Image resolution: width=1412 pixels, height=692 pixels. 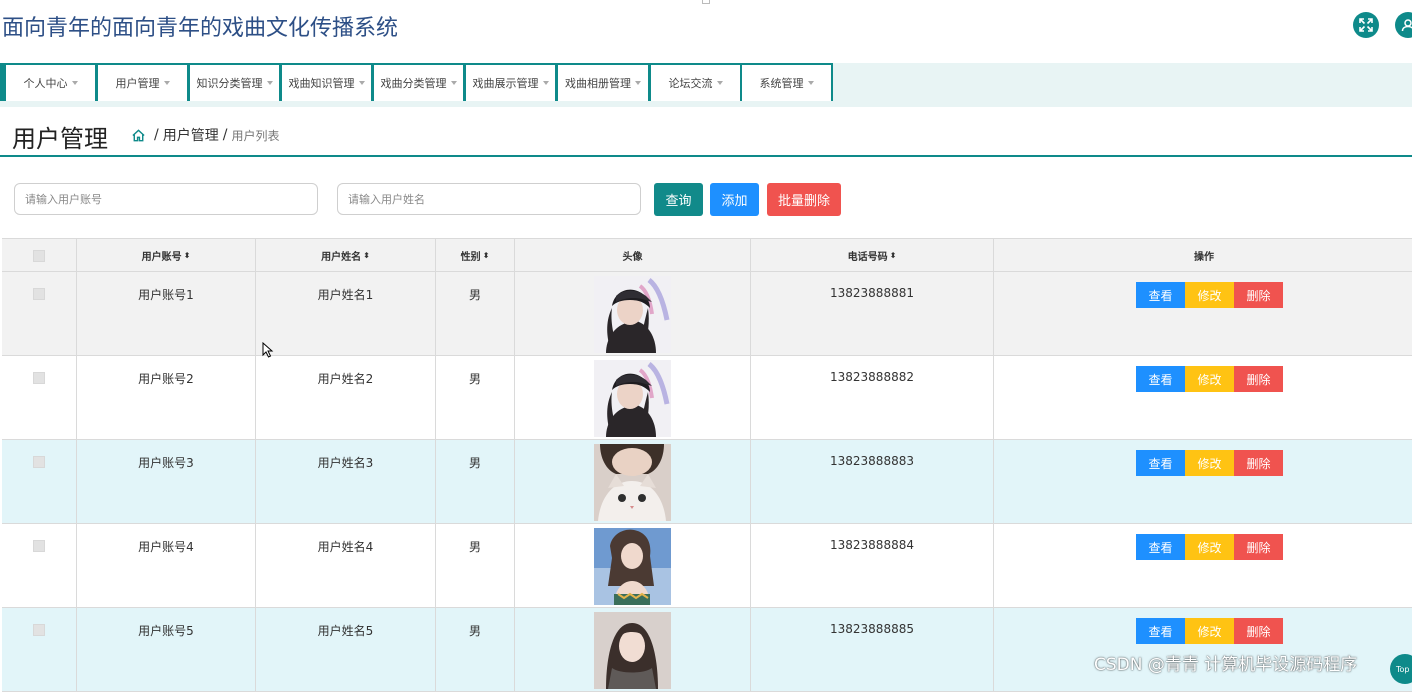 I want to click on header-gender-label: 性别, so click(x=470, y=257).